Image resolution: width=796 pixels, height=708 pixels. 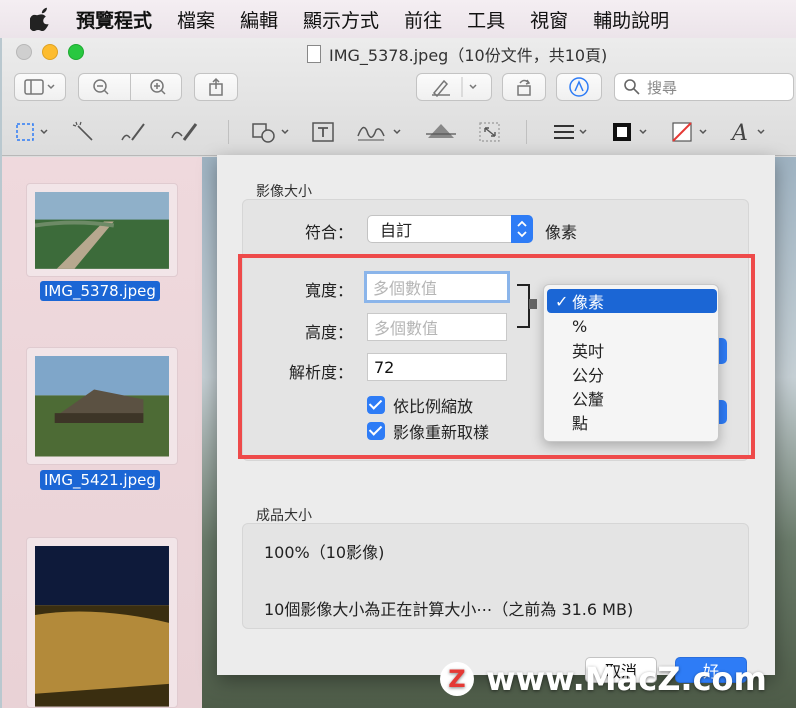 What do you see at coordinates (324, 552) in the screenshot?
I see `result-percent: 100%（10影像)` at bounding box center [324, 552].